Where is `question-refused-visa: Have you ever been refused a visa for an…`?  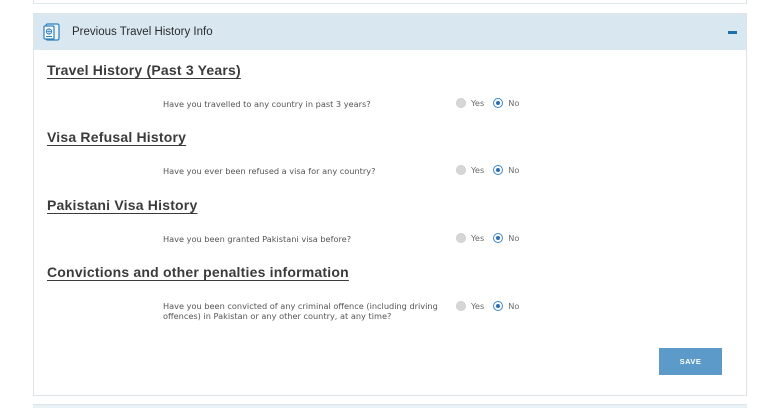 question-refused-visa: Have you ever been refused a visa for an… is located at coordinates (269, 171).